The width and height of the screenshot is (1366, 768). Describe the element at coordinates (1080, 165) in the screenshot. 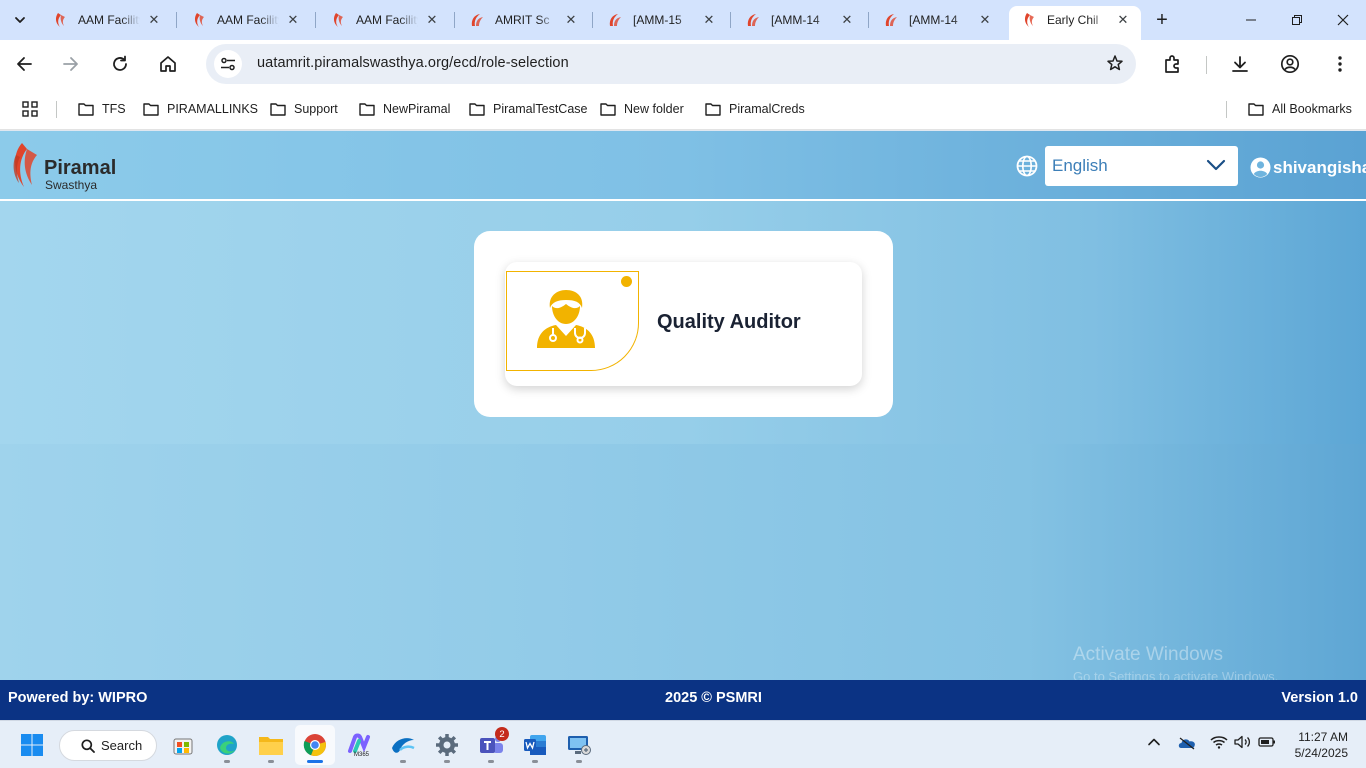

I see `language-selected-value: English` at that location.